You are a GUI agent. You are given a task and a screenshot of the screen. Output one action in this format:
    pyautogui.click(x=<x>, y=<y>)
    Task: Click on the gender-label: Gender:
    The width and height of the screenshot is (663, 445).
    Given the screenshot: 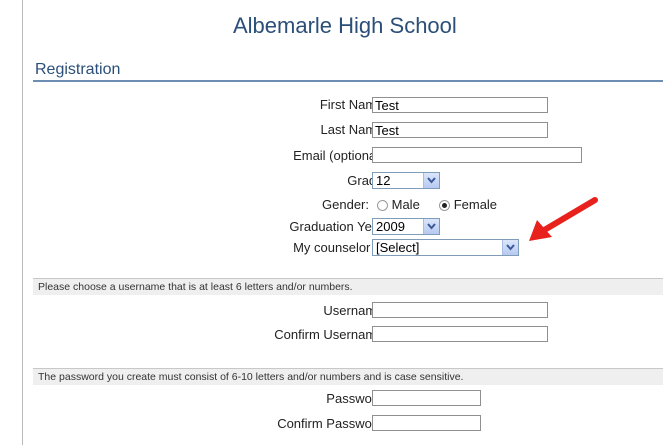 What is the action you would take?
    pyautogui.click(x=345, y=204)
    